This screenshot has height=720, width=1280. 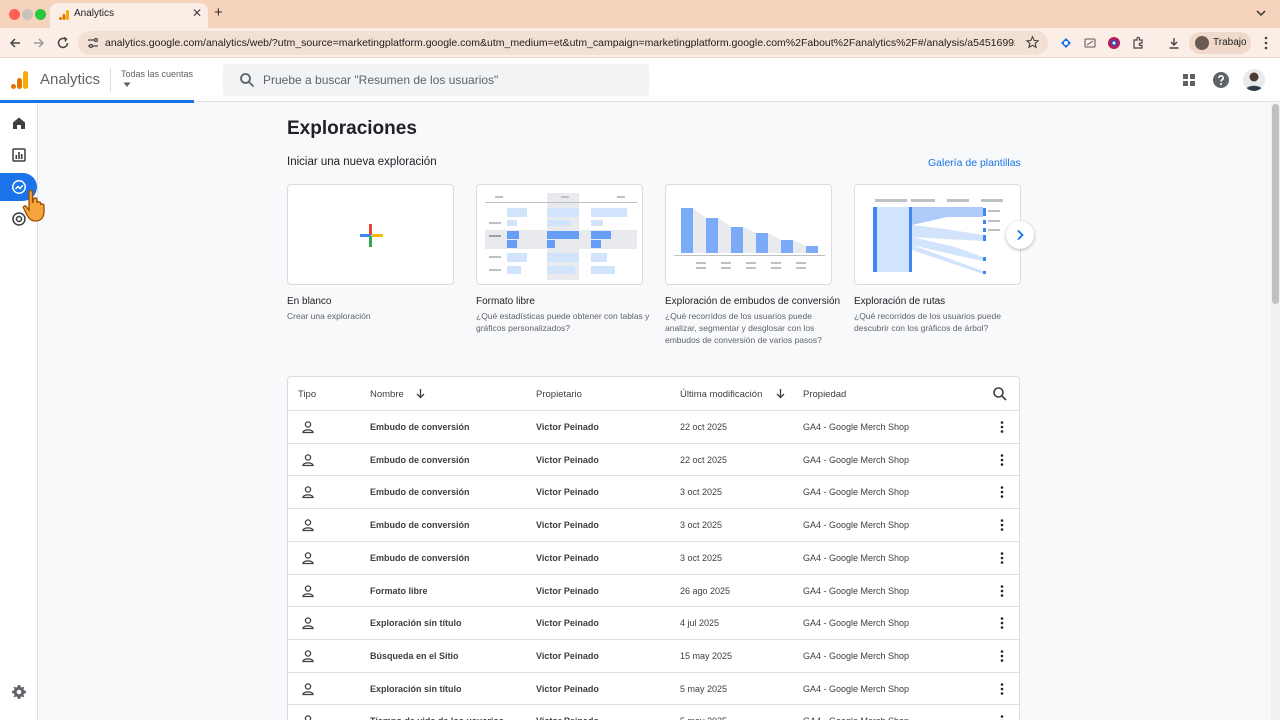 I want to click on template-card-blank, so click(x=370, y=234).